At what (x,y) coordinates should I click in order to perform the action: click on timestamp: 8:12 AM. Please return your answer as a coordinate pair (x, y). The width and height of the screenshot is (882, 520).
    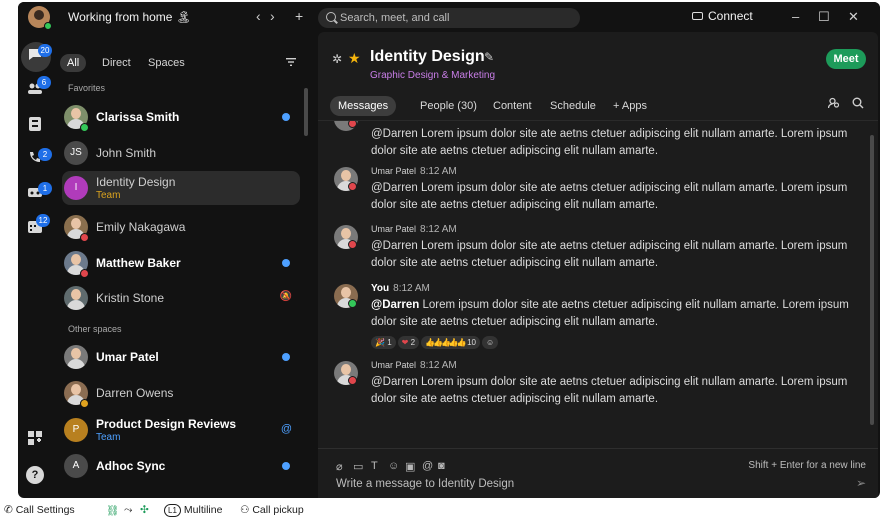
    Looking at the image, I should click on (411, 288).